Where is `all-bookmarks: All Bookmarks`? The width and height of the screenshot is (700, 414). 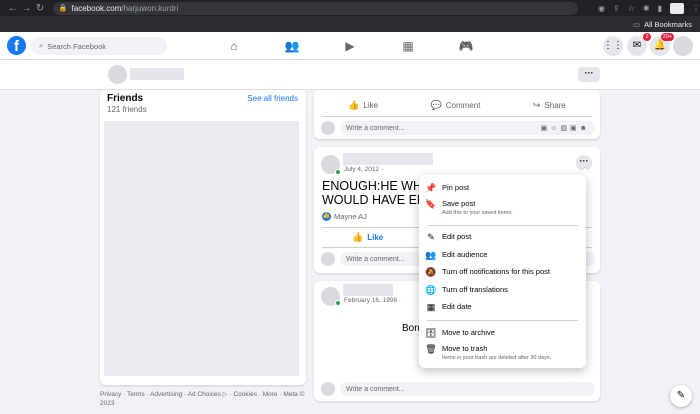
all-bookmarks: All Bookmarks is located at coordinates (668, 24).